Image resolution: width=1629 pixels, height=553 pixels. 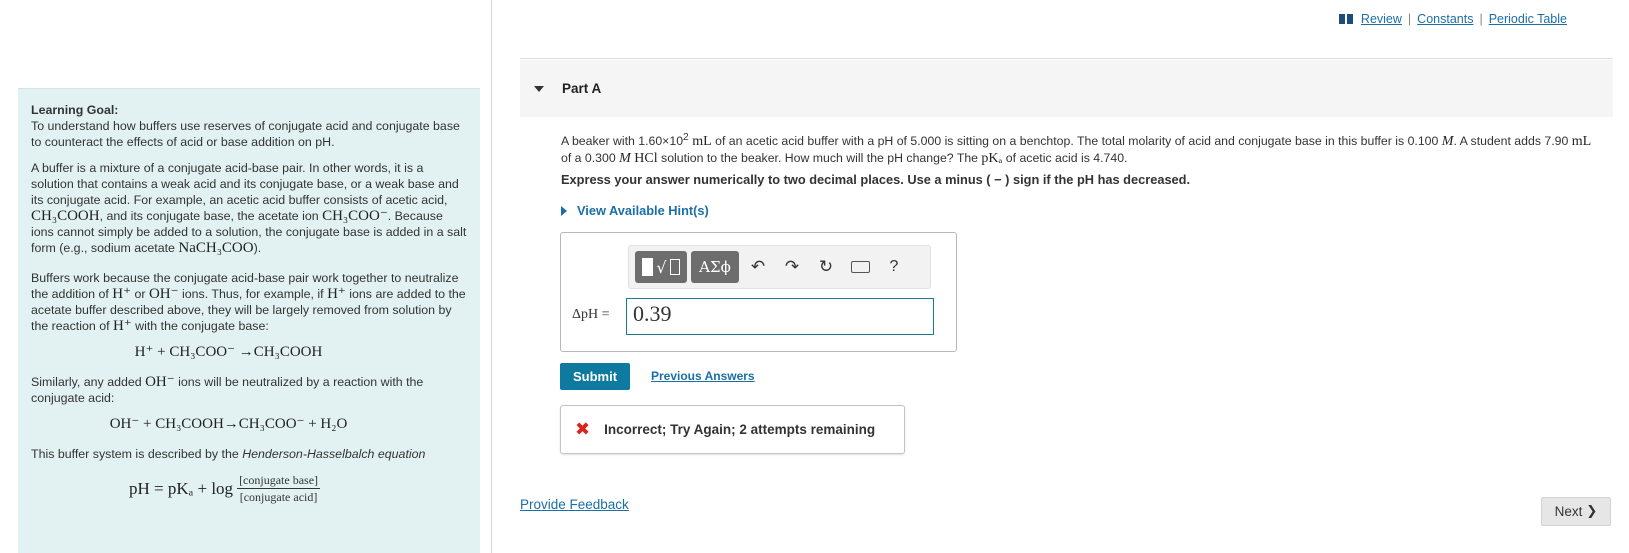 I want to click on sqrt-icon: √, so click(x=661, y=267).